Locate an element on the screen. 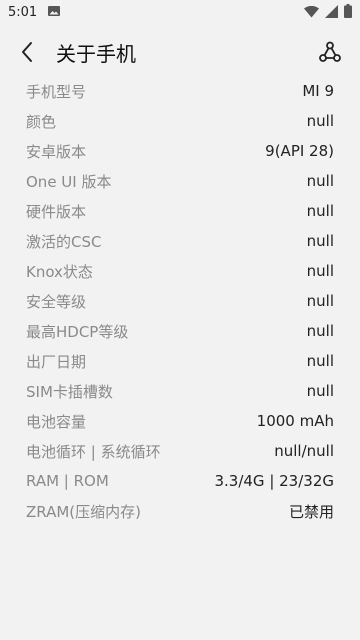 The height and width of the screenshot is (640, 360). wifi-icon is located at coordinates (311, 12).